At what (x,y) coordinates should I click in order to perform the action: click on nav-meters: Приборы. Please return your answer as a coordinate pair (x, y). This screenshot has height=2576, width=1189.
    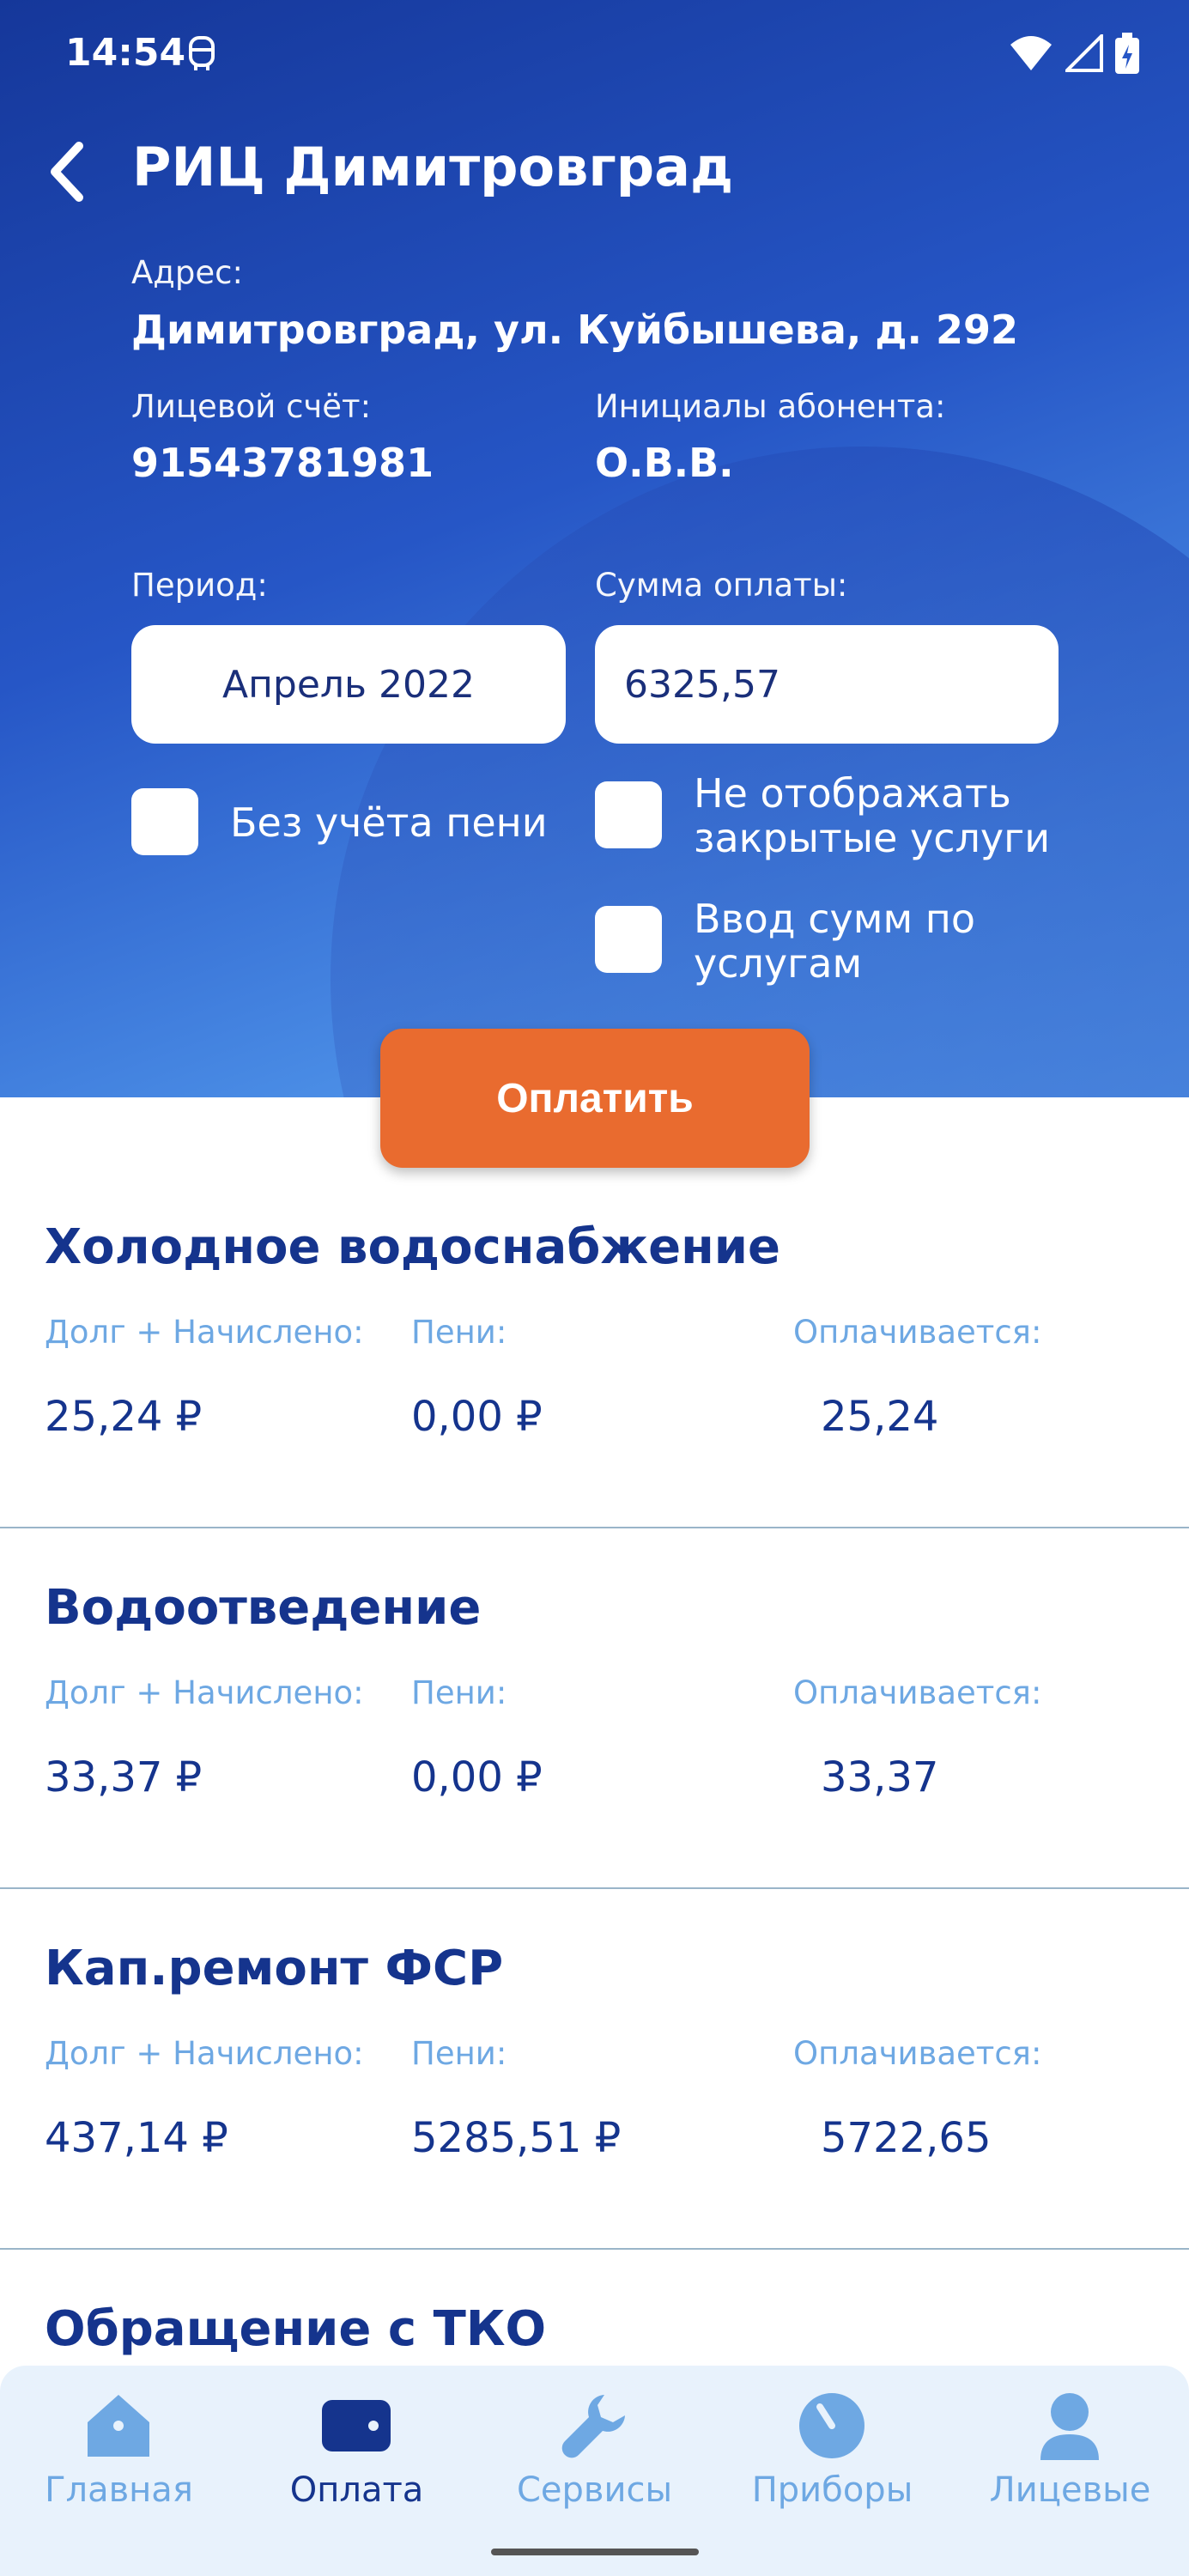
    Looking at the image, I should click on (832, 2451).